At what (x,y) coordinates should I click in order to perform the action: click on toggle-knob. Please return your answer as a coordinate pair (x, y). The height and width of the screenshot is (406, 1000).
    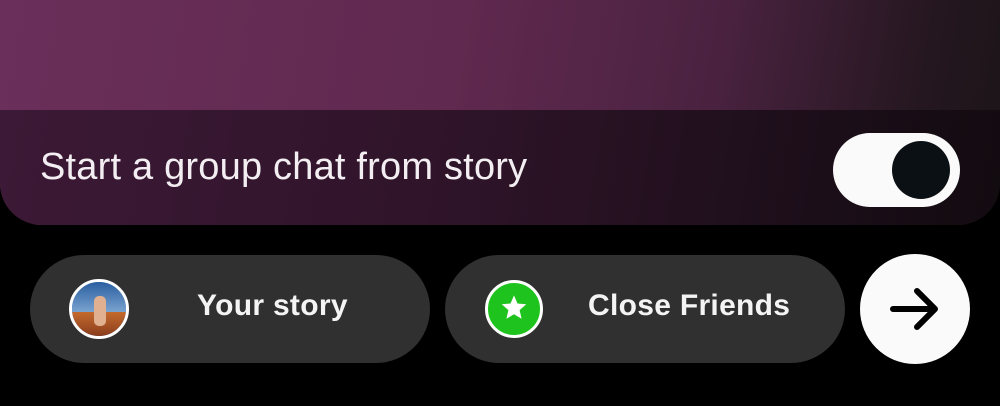
    Looking at the image, I should click on (921, 170).